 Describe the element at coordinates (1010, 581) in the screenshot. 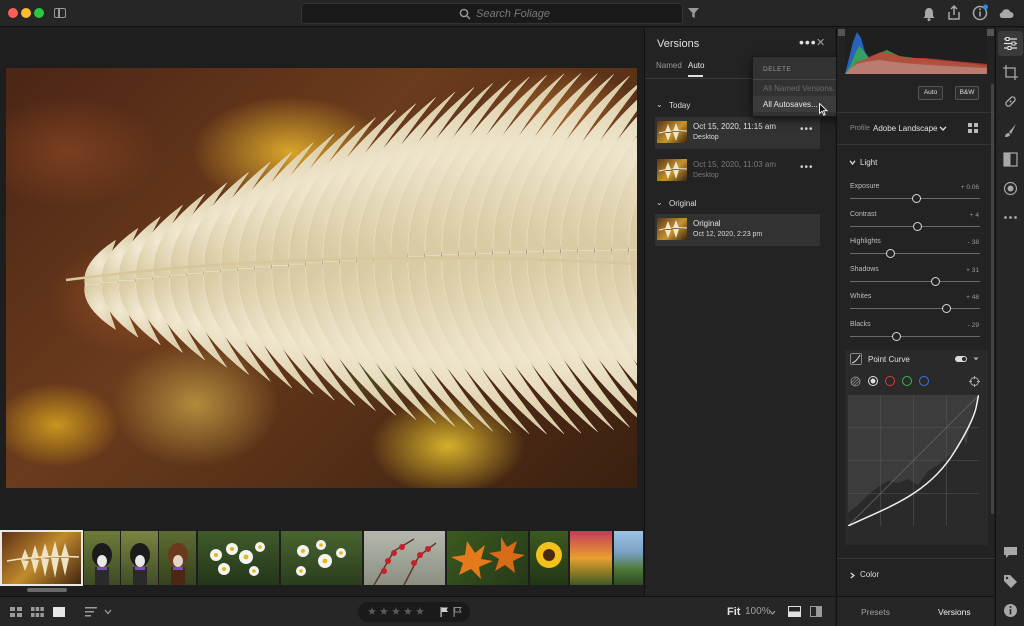

I see `tag-icon` at that location.